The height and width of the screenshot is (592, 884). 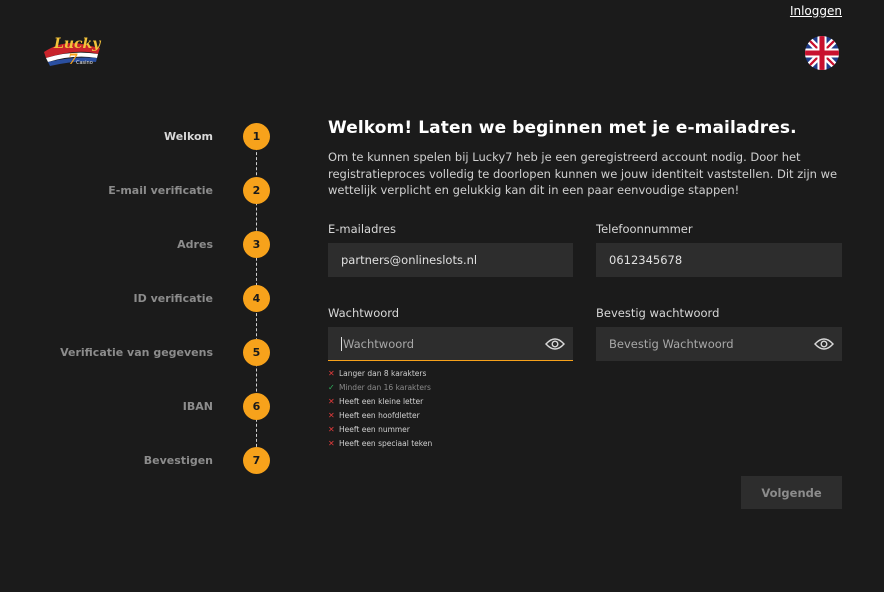 What do you see at coordinates (188, 136) in the screenshot?
I see `step-label: Welkom` at bounding box center [188, 136].